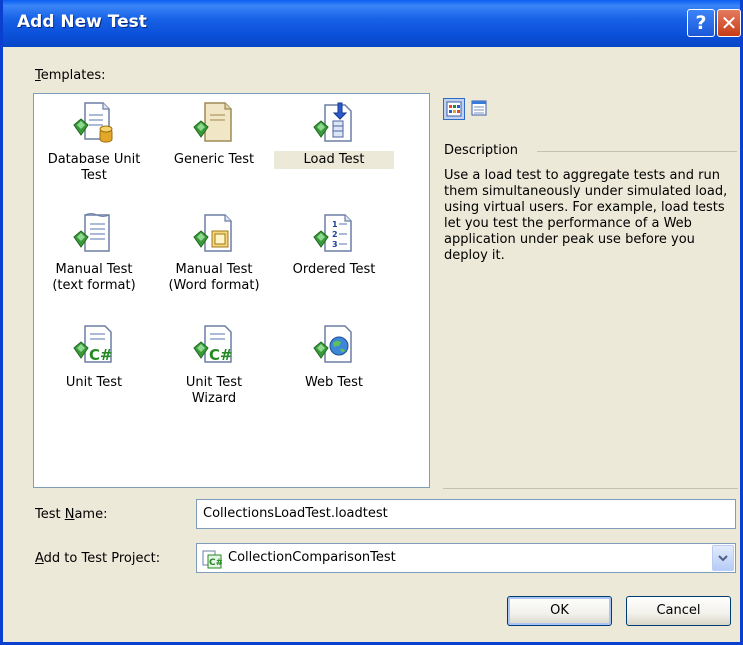 The image size is (743, 645). I want to click on manual-test-word-icon, so click(212, 233).